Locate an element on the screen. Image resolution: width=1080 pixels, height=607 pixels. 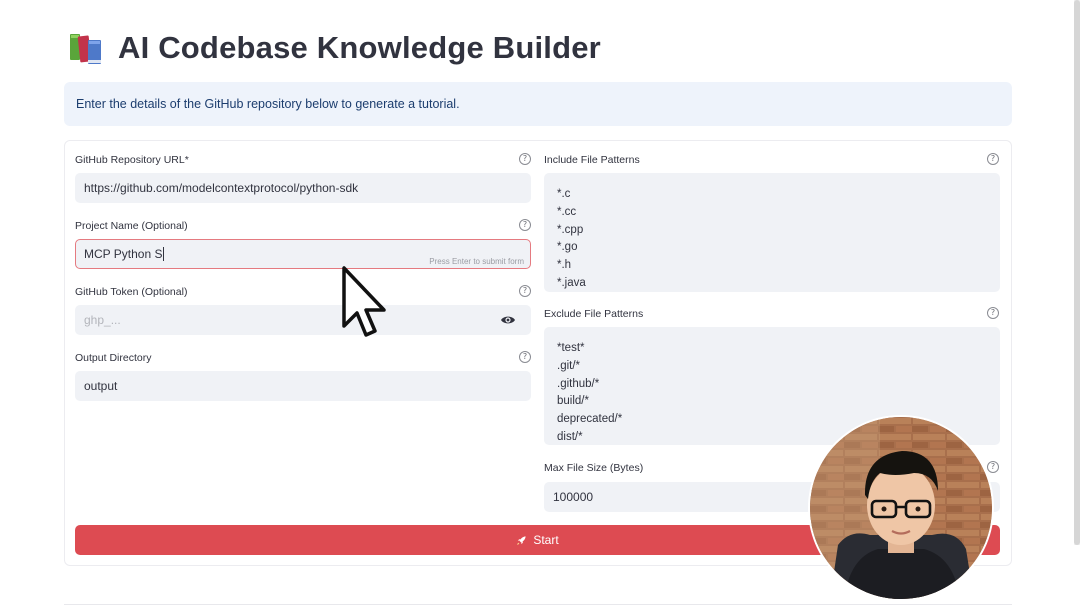
submit-hint: Press Enter to submit form is located at coordinates (476, 261).